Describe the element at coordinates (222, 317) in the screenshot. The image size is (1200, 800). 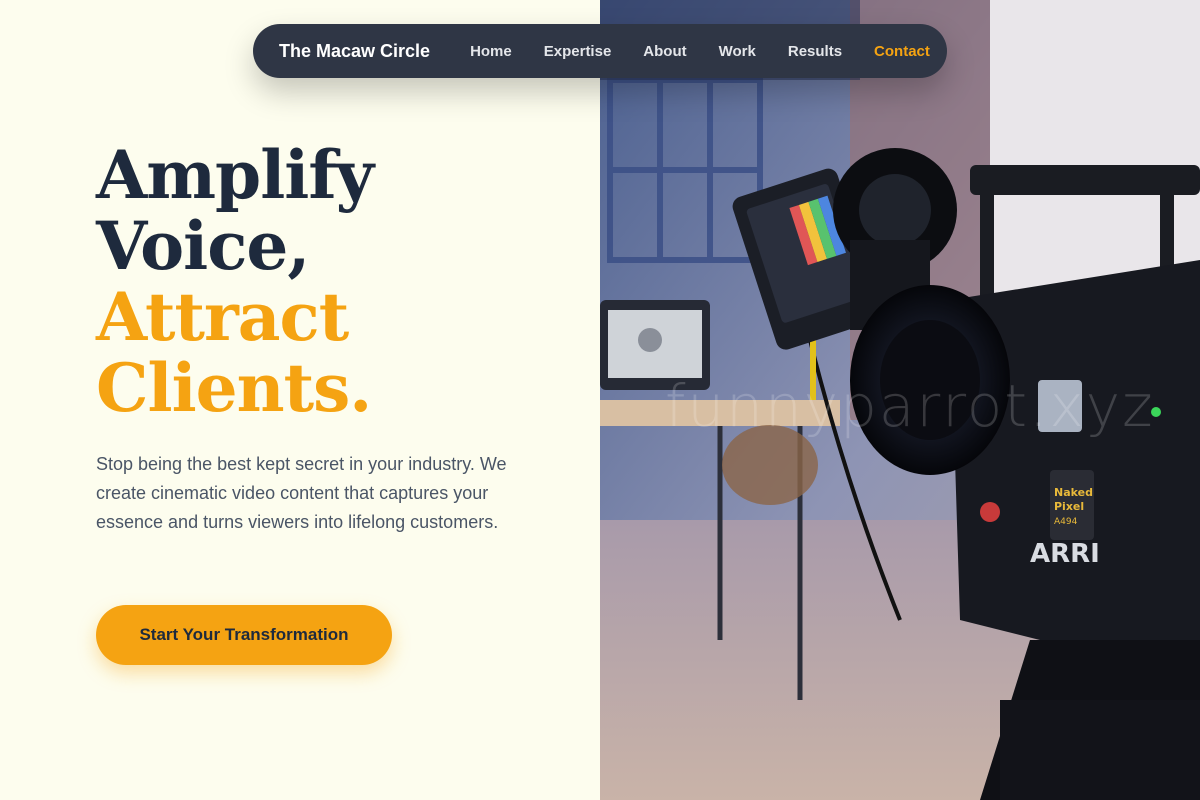
I see `headline-line-3: Attract` at that location.